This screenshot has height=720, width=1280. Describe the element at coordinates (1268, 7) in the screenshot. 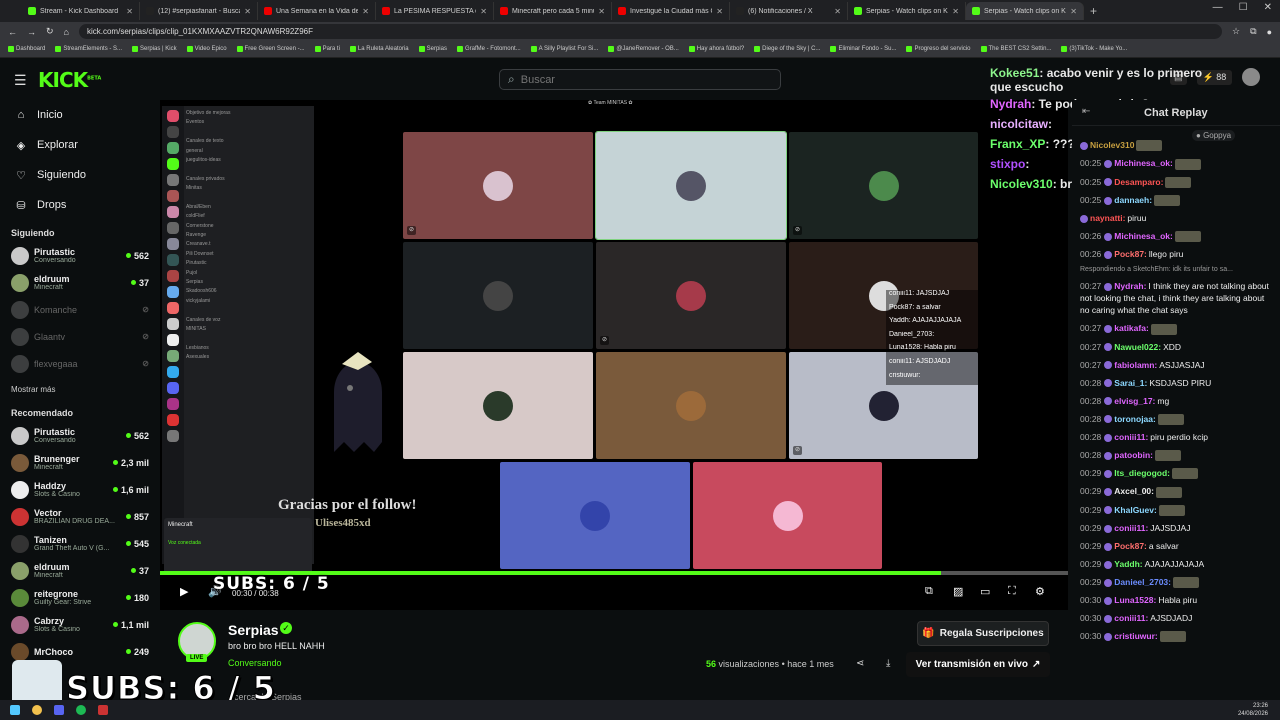

I see `close-icon: ✕` at that location.